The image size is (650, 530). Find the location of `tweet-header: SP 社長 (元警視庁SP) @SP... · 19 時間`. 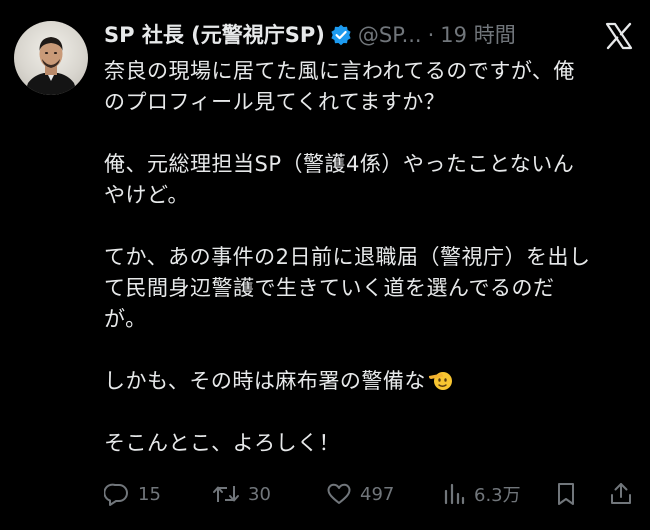

tweet-header: SP 社長 (元警視庁SP) @SP... · 19 時間 is located at coordinates (310, 35).